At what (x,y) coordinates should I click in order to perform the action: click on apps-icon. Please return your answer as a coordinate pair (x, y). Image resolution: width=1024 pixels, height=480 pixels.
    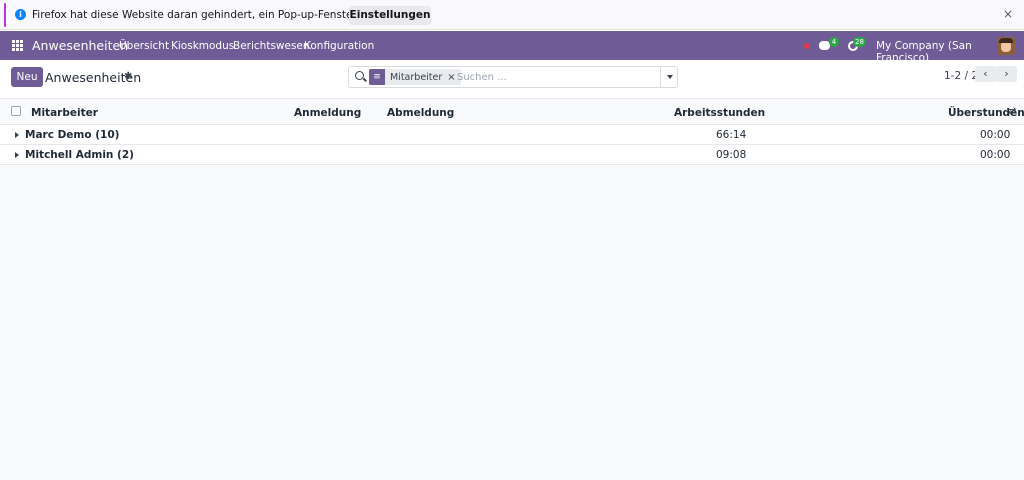
    Looking at the image, I should click on (17, 45).